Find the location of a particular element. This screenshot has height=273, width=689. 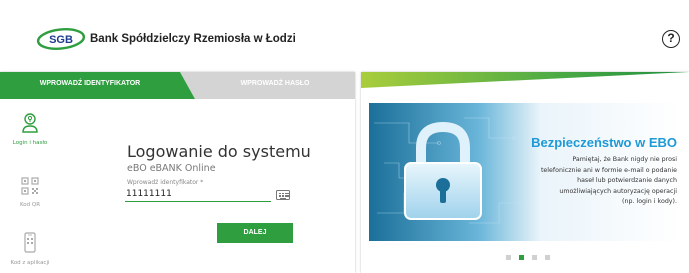

method-mobile-app: Kod z aplikacji is located at coordinates (30, 249).